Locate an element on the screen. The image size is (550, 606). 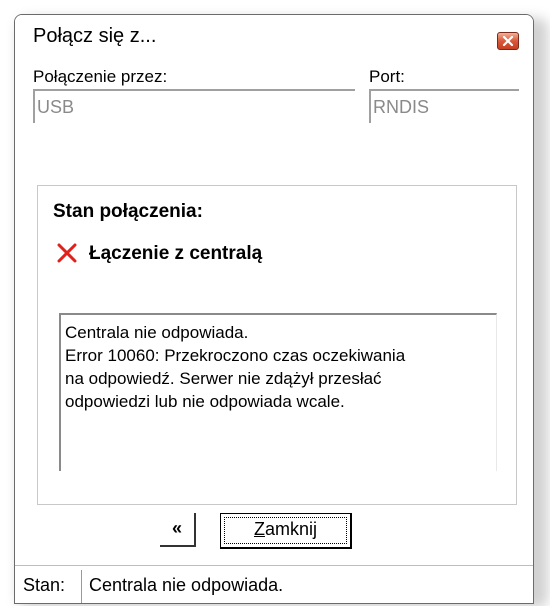
connection-via-label: Połączenie przez: is located at coordinates (100, 76).